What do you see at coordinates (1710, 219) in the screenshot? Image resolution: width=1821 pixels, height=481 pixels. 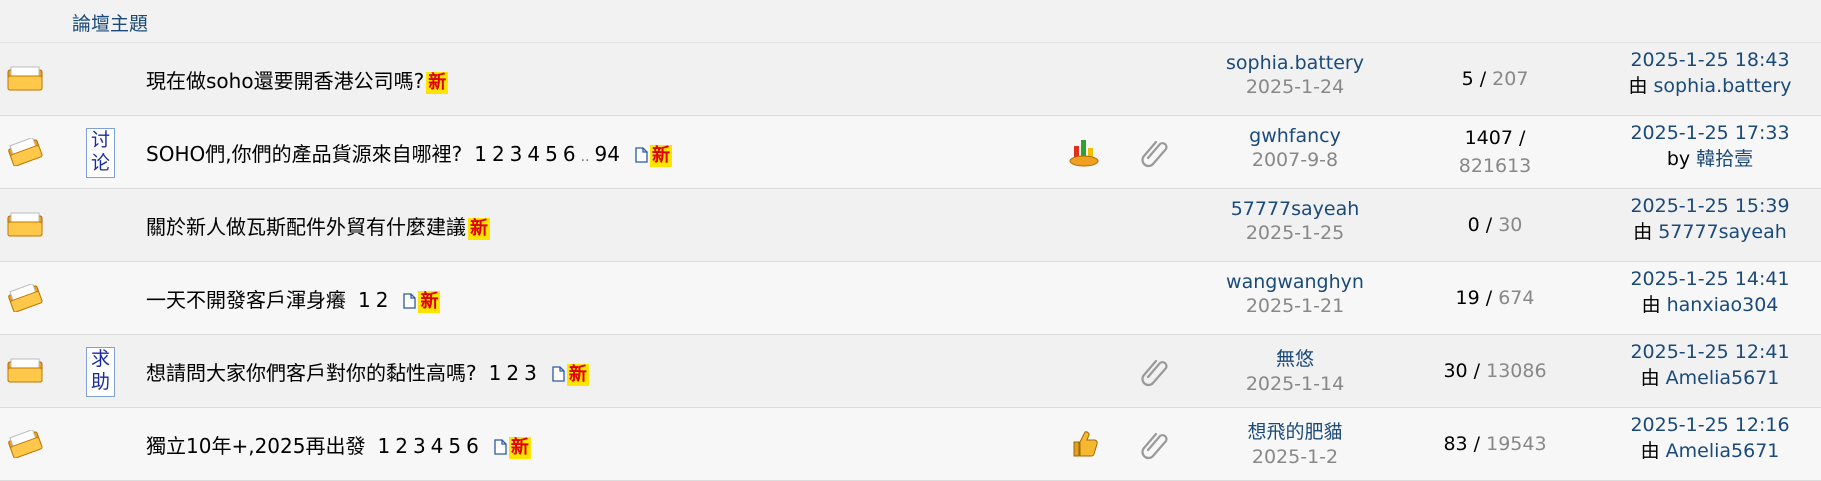 I see `last-post: 2025-1-25 15:39 由 57777sayeah` at bounding box center [1710, 219].